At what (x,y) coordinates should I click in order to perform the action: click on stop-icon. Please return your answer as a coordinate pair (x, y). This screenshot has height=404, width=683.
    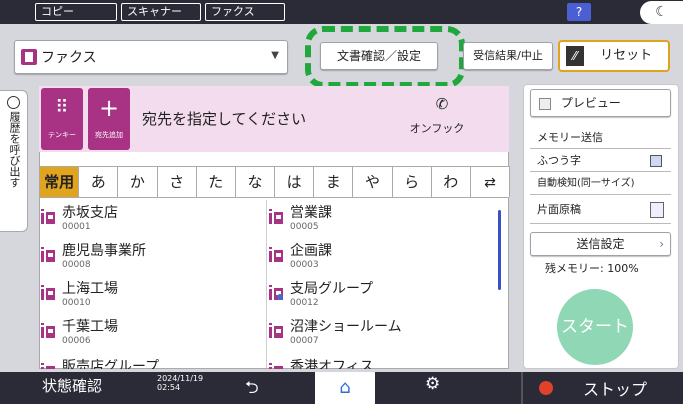
    Looking at the image, I should click on (546, 388).